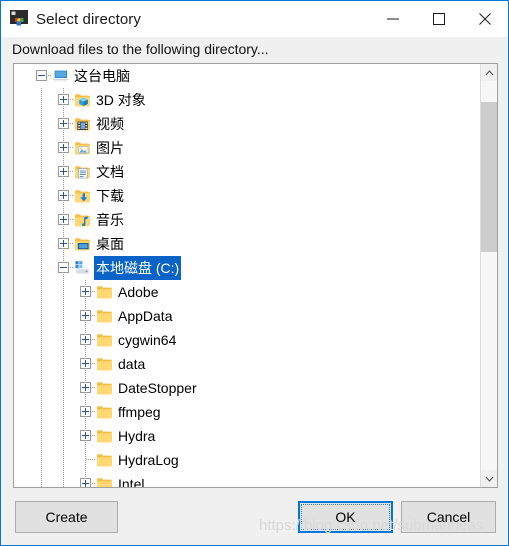 The width and height of the screenshot is (509, 546). I want to click on tree-item-intel: Intel, so click(247, 479).